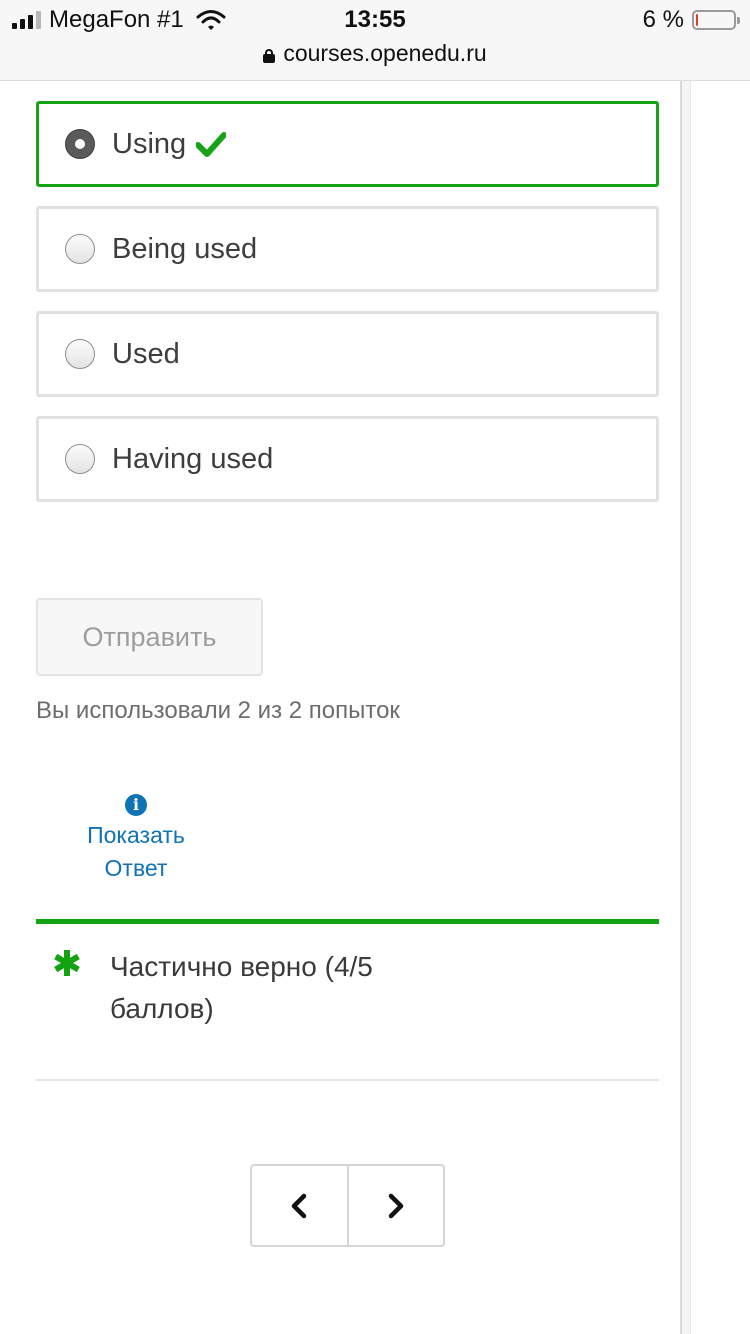  I want to click on option-label: Using, so click(169, 144).